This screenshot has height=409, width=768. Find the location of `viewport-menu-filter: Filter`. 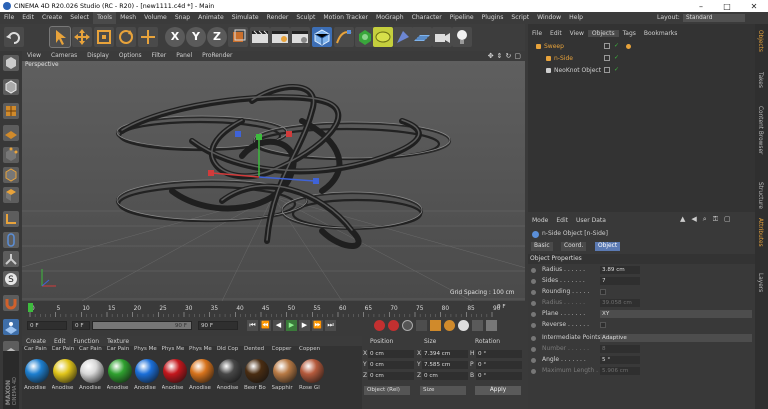

viewport-menu-filter: Filter is located at coordinates (159, 56).